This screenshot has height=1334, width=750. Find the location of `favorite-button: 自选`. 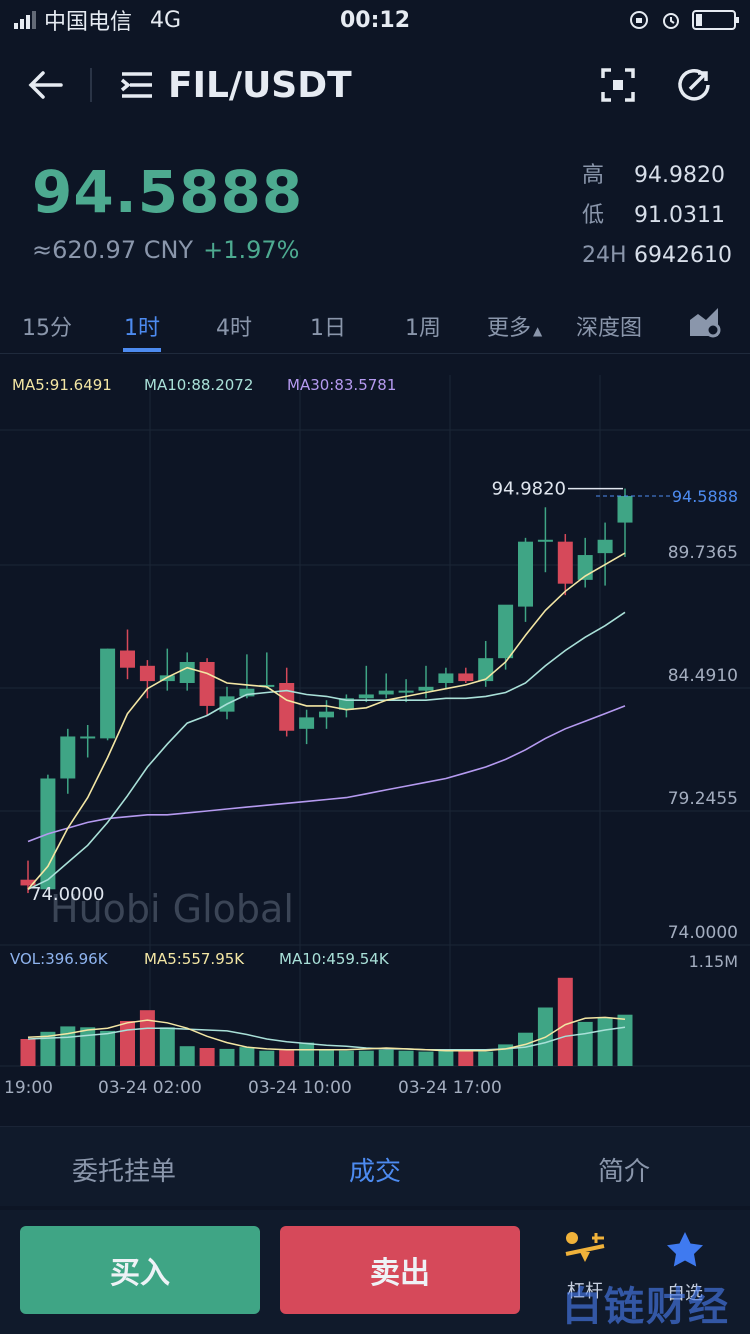

favorite-button: 自选 is located at coordinates (685, 1267).